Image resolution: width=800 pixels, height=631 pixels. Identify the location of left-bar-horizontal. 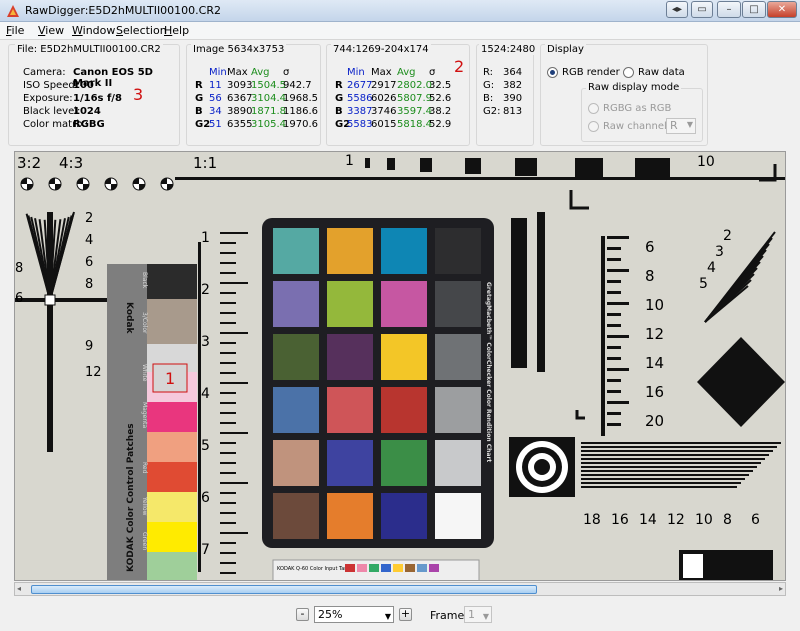
(62, 300).